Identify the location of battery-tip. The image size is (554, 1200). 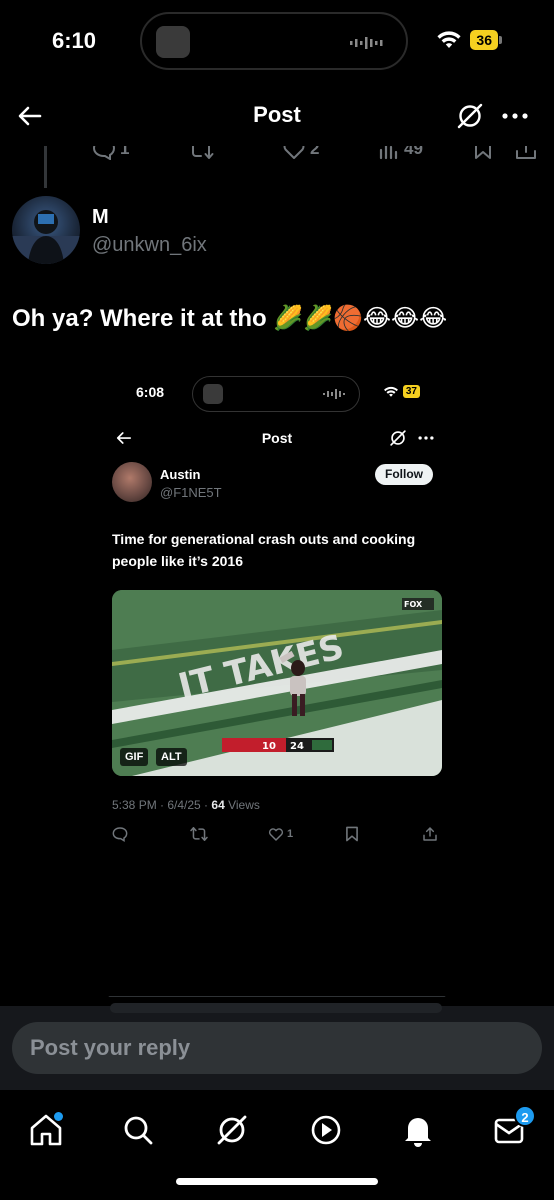
(500, 40).